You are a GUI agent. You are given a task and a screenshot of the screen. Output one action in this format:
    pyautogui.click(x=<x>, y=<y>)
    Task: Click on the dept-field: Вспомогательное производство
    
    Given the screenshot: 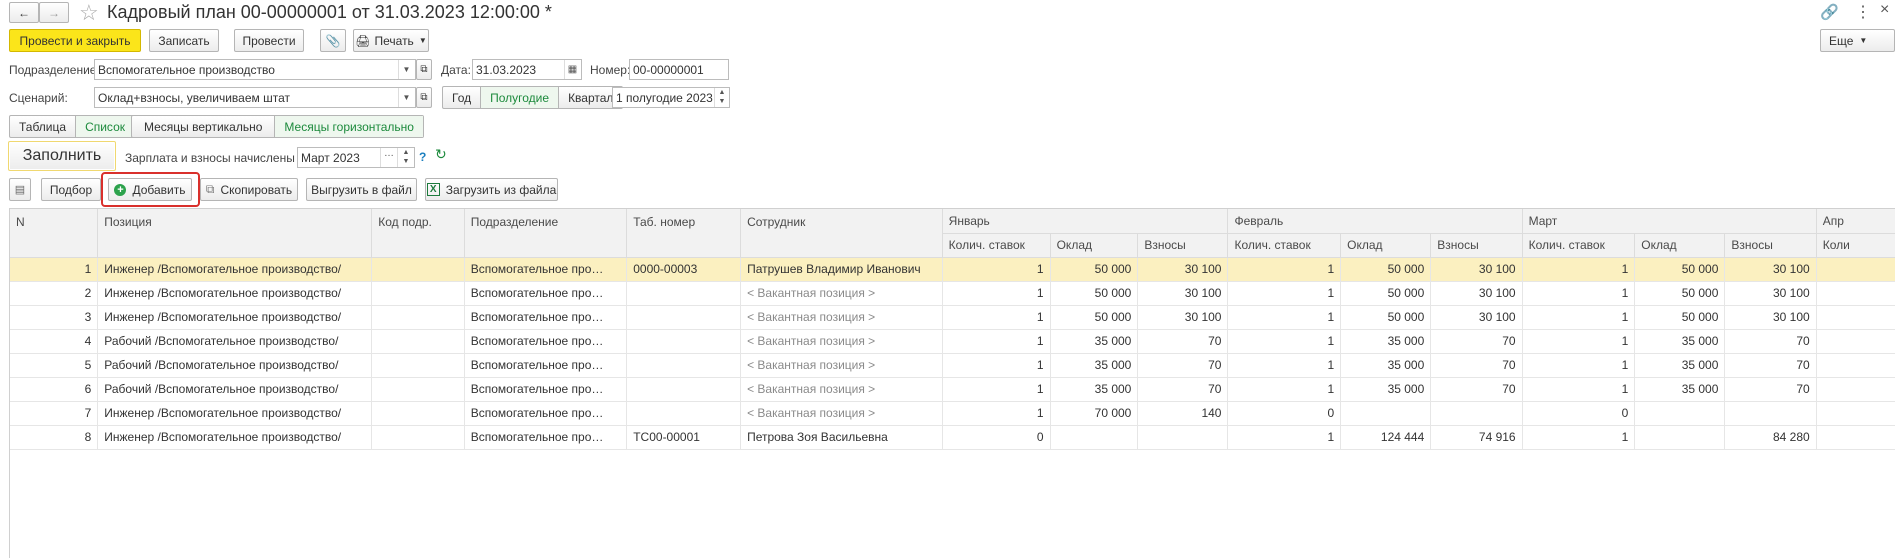 What is the action you would take?
    pyautogui.click(x=255, y=69)
    